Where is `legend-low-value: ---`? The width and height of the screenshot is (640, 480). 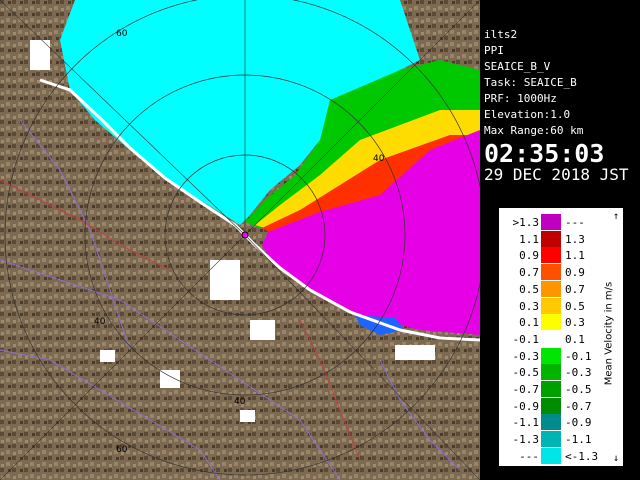 legend-low-value: --- is located at coordinates (529, 456).